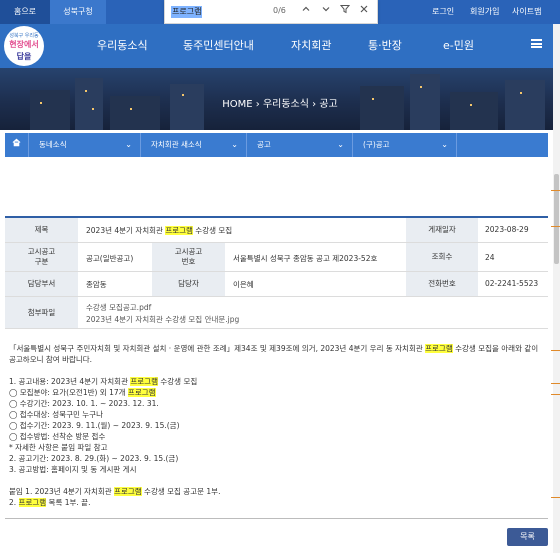 Image resolution: width=560 pixels, height=553 pixels. What do you see at coordinates (279, 436) in the screenshot?
I see `body-line: ◯ 접수방법: 선착순 방문 접수` at bounding box center [279, 436].